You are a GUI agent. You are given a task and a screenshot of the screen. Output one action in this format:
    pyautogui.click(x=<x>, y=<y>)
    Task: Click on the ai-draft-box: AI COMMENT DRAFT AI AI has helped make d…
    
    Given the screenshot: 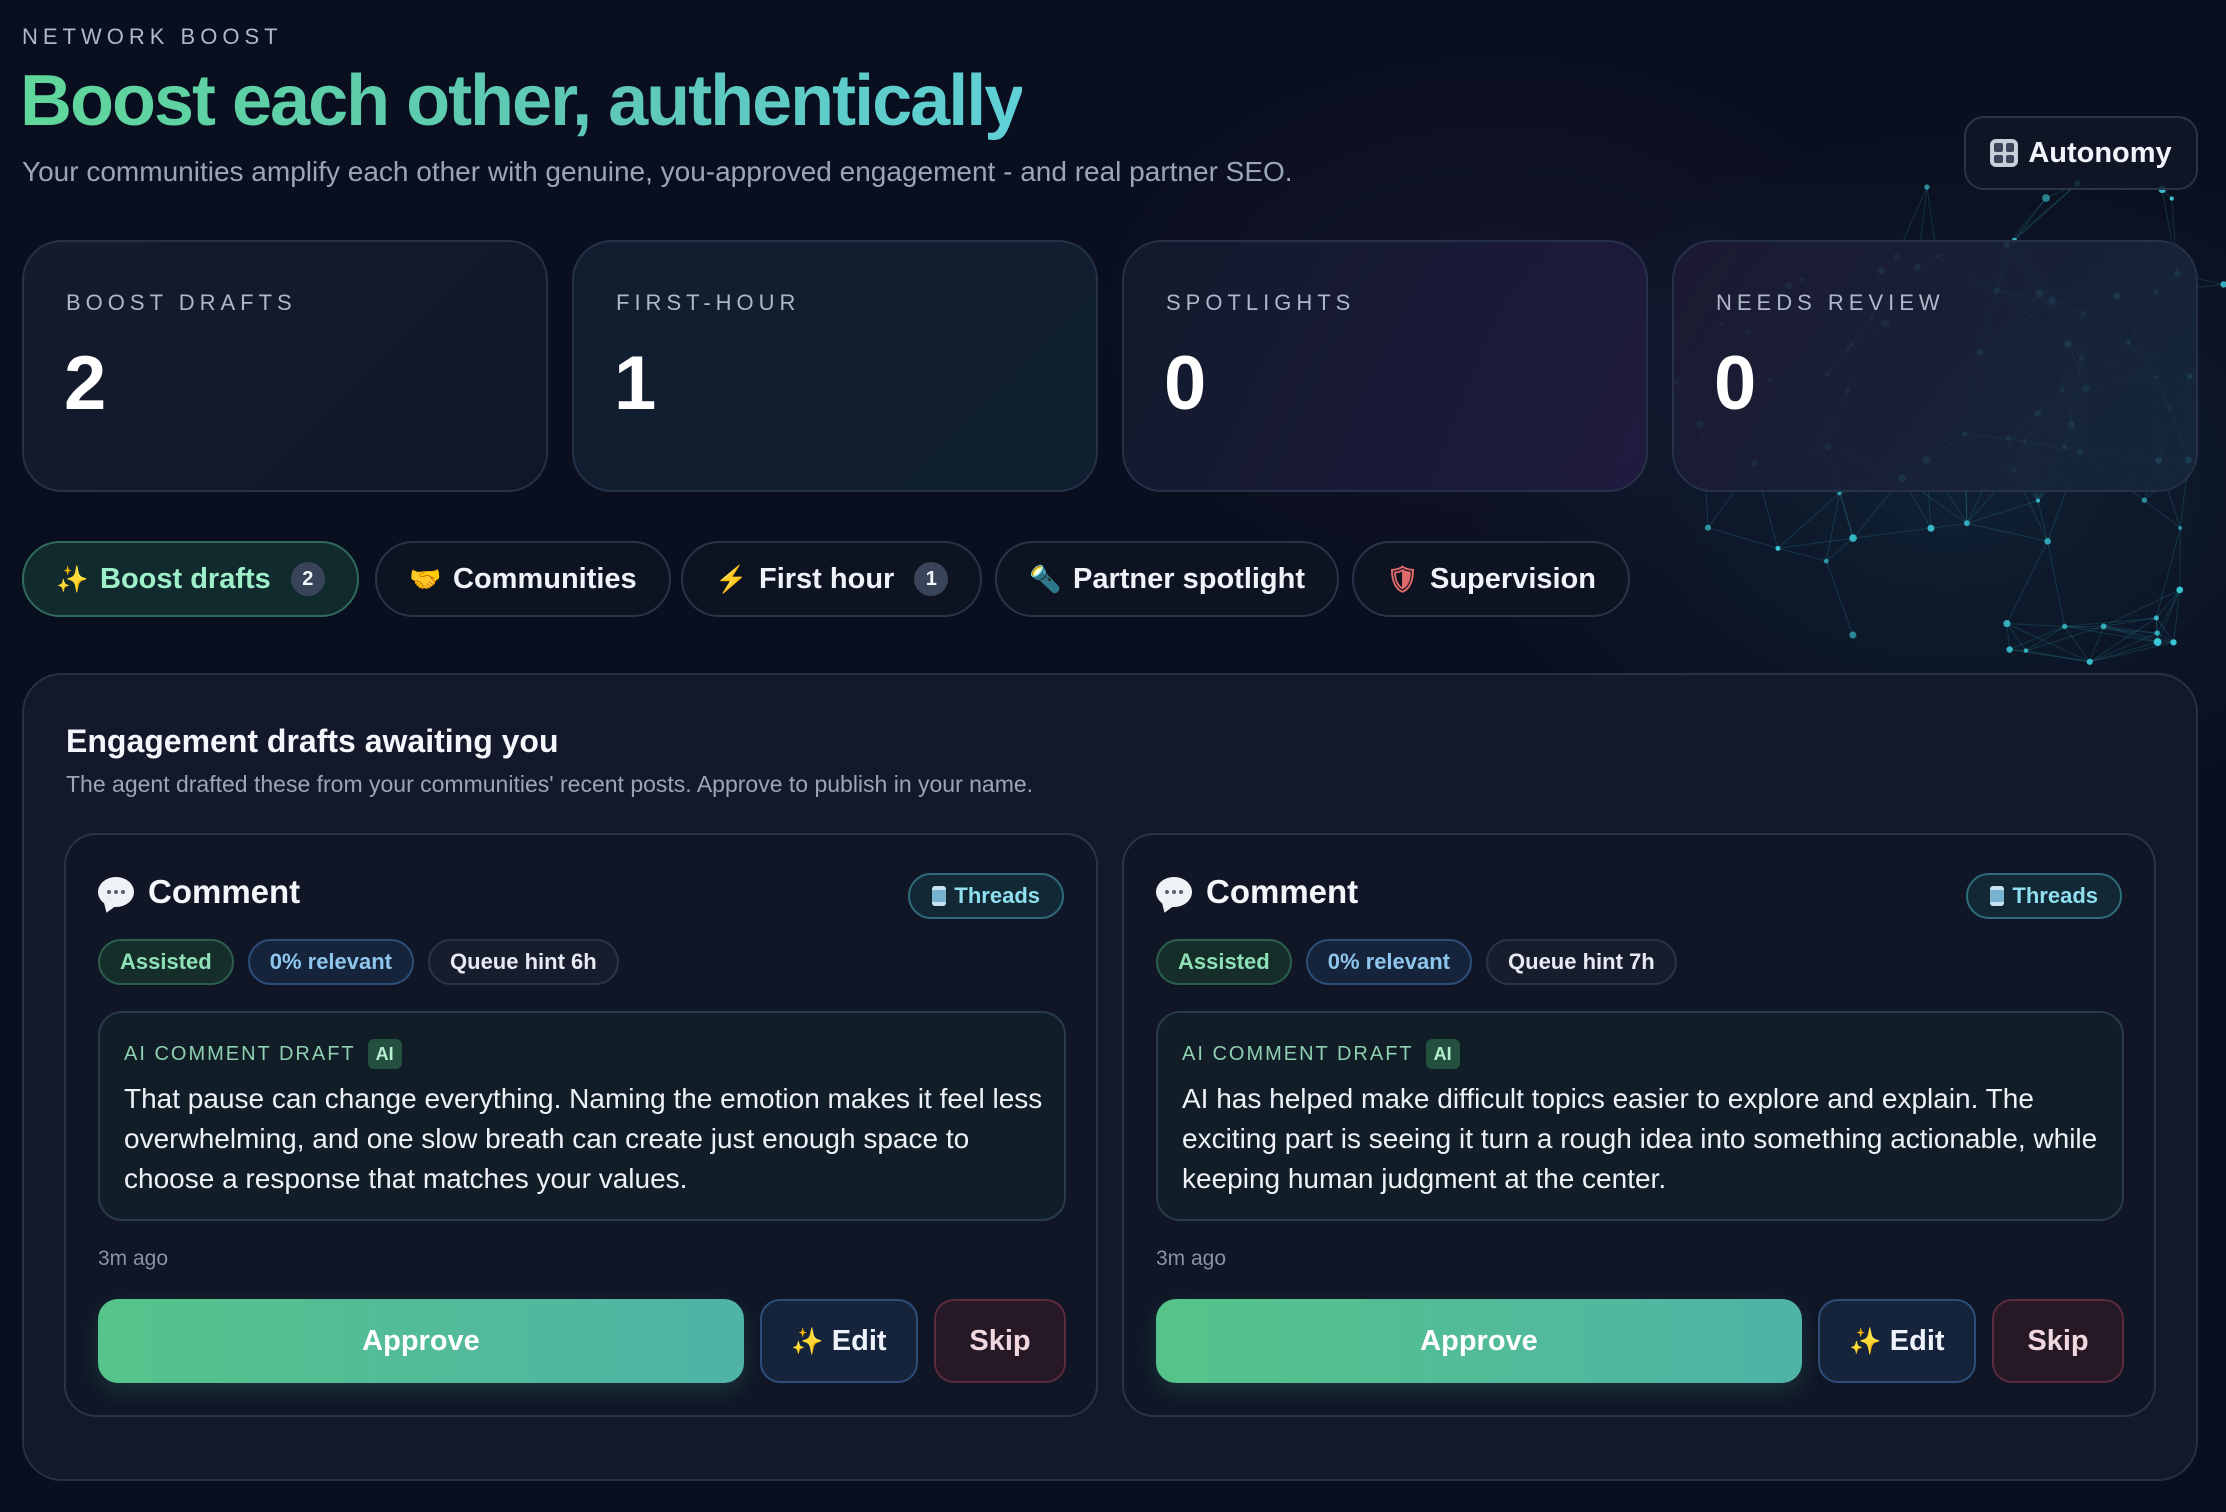 What is the action you would take?
    pyautogui.click(x=1640, y=1116)
    